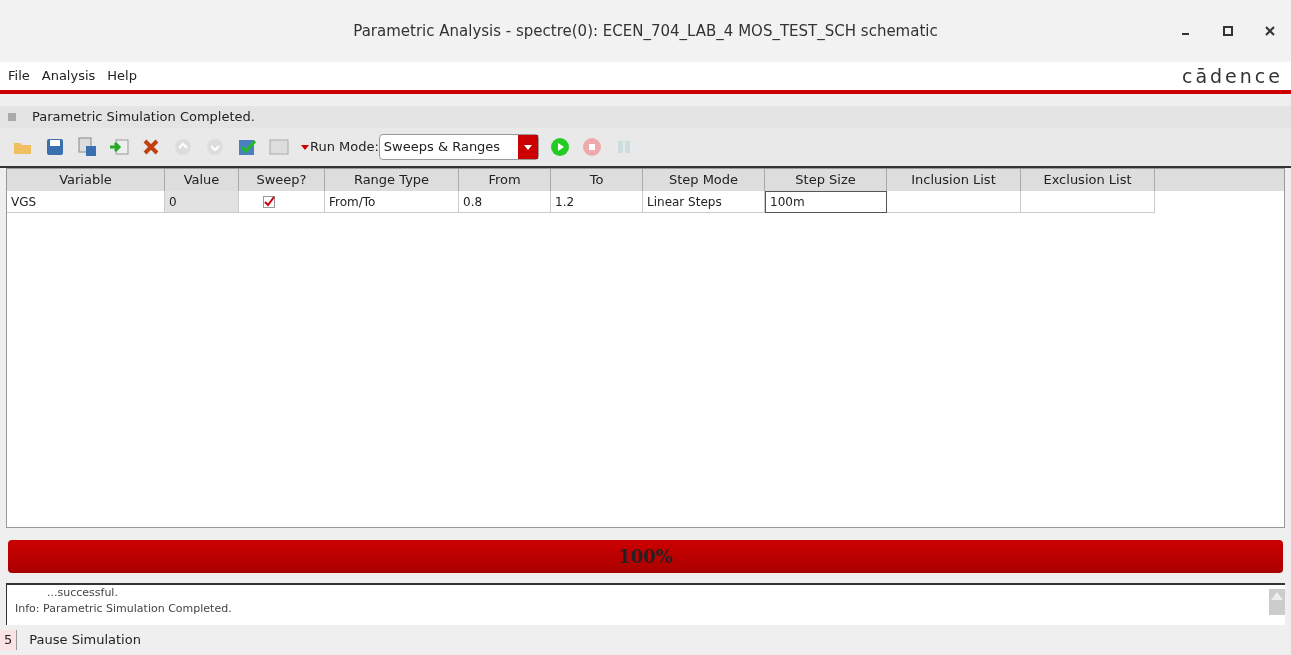 The height and width of the screenshot is (655, 1291). I want to click on column-header: Inclusion List, so click(954, 180).